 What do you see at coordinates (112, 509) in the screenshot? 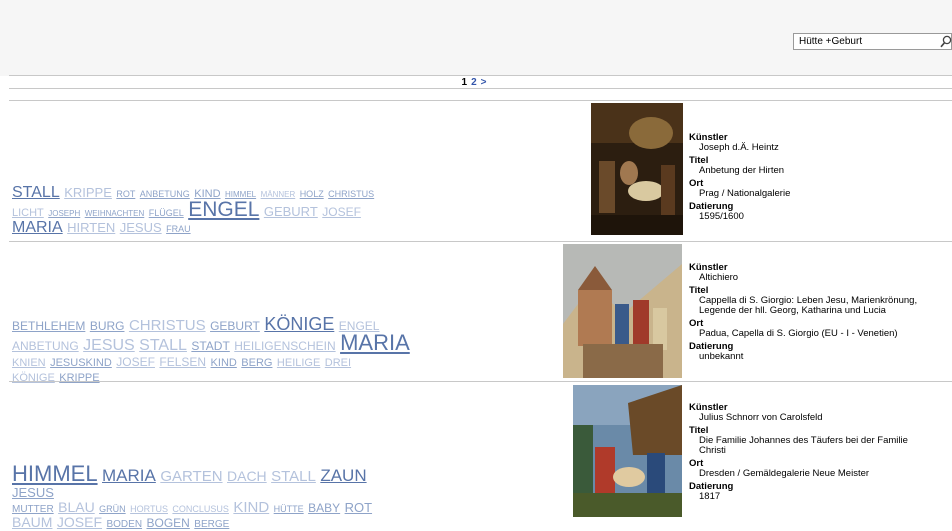
I see `tag-link: GRÜN` at bounding box center [112, 509].